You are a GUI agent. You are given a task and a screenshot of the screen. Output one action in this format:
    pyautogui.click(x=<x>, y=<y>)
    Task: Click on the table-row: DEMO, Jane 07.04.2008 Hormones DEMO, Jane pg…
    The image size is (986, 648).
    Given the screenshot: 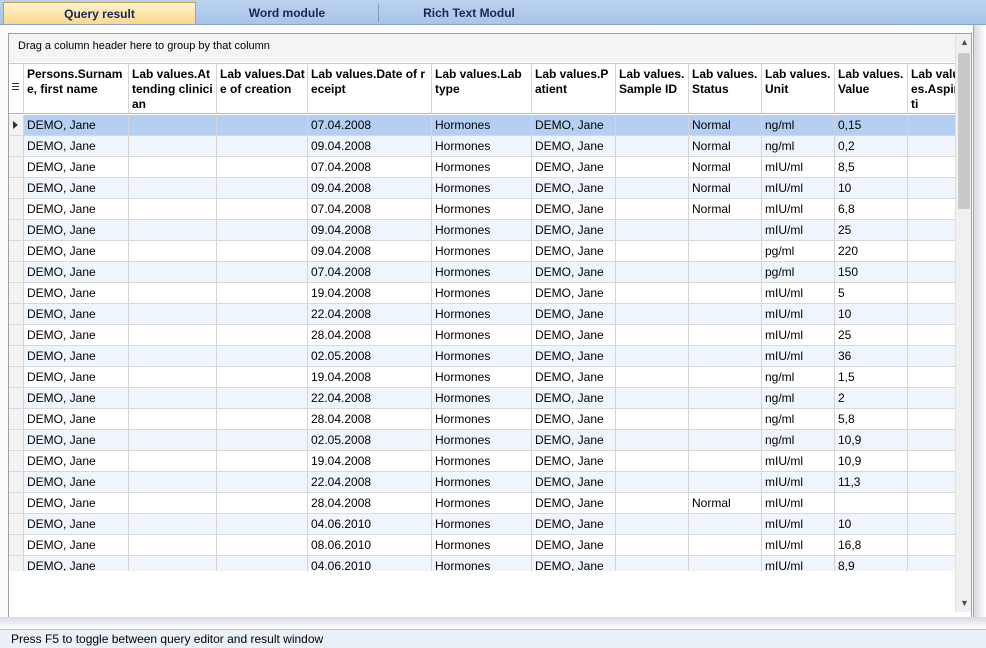 What is the action you would take?
    pyautogui.click(x=482, y=272)
    